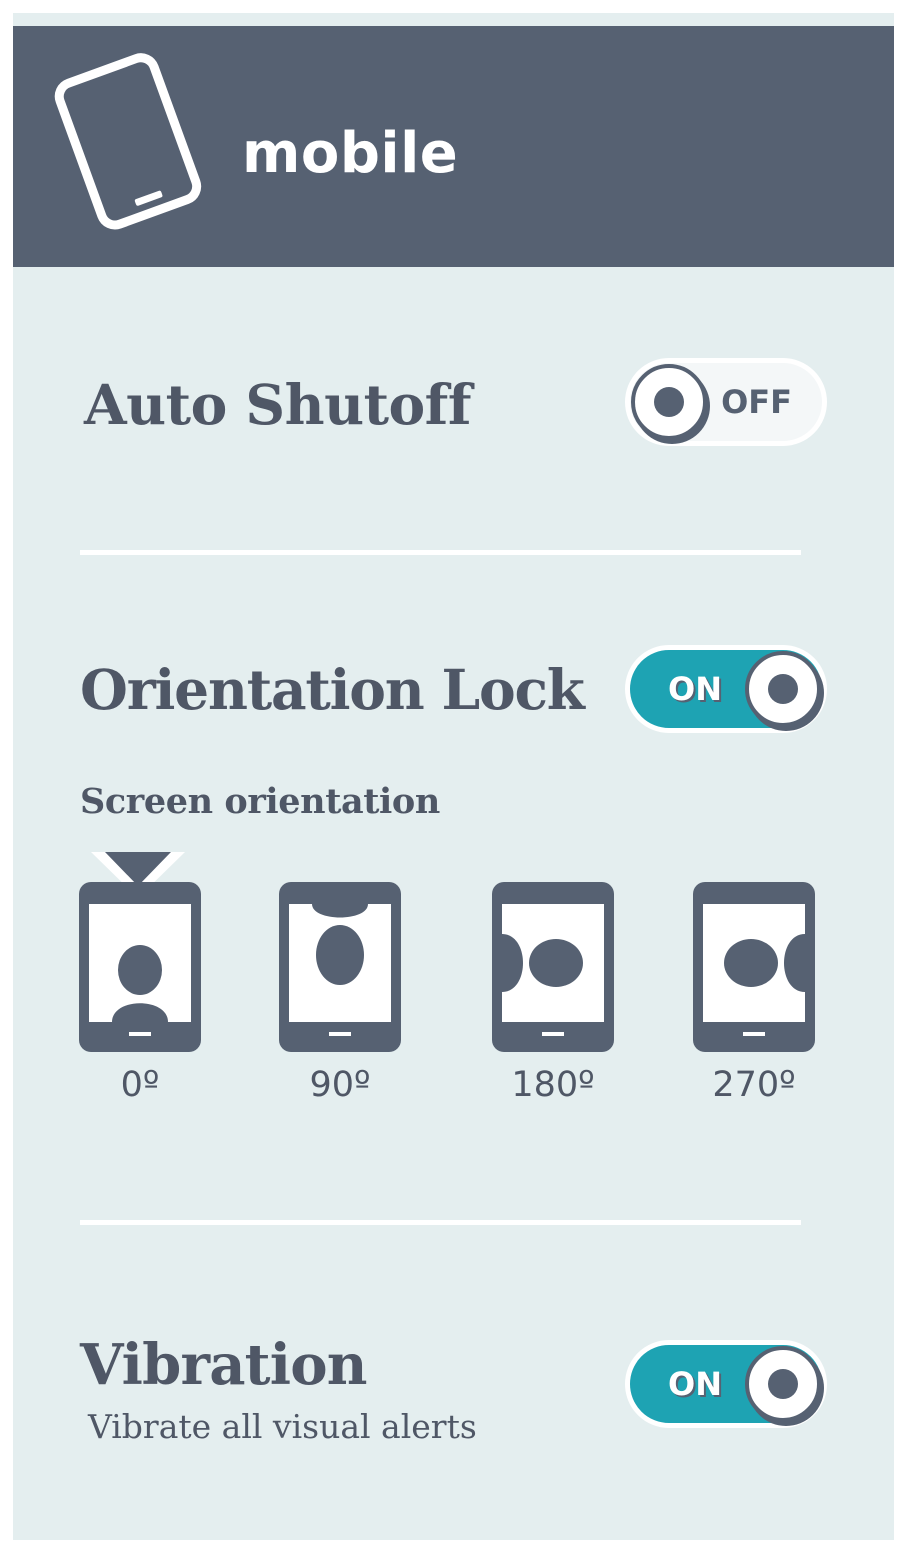  I want to click on orientation-lock-label: Orientation Lock, so click(332, 689).